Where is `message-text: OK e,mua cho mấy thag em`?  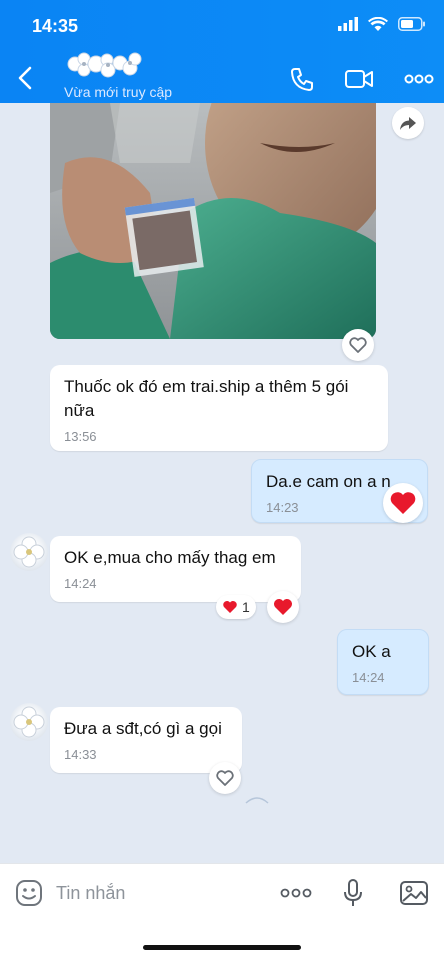
message-text: OK e,mua cho mấy thag em is located at coordinates (170, 557).